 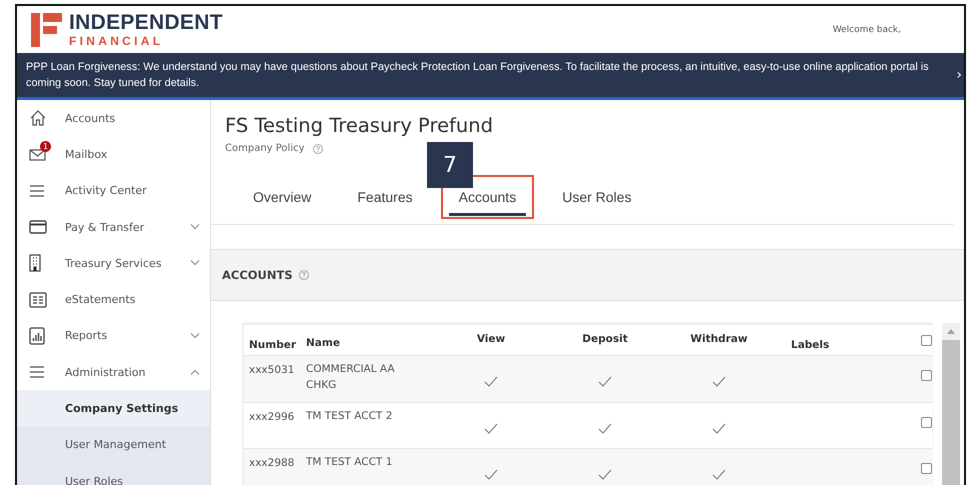 What do you see at coordinates (272, 416) in the screenshot?
I see `table-cell-text: xxx2996` at bounding box center [272, 416].